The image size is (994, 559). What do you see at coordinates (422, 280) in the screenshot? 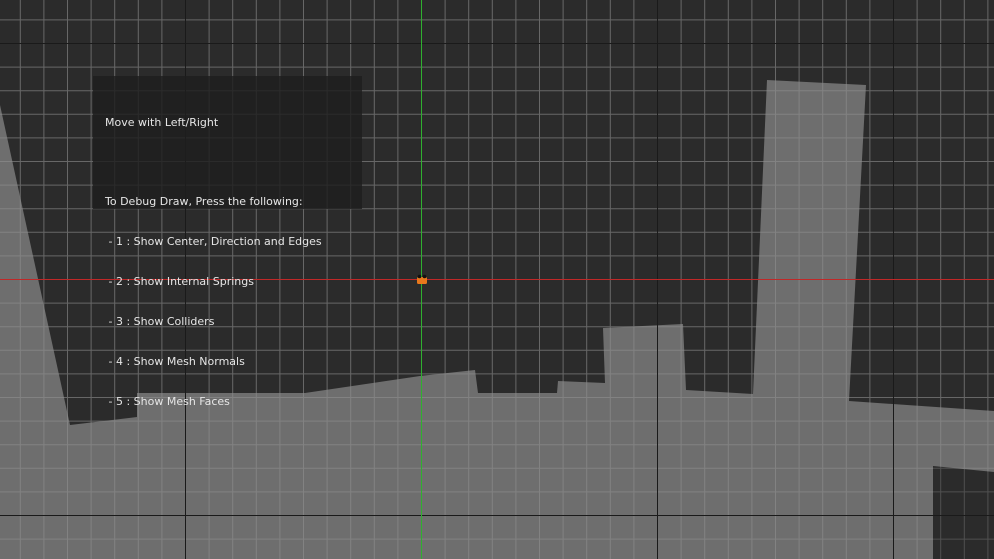
I see `player-body` at bounding box center [422, 280].